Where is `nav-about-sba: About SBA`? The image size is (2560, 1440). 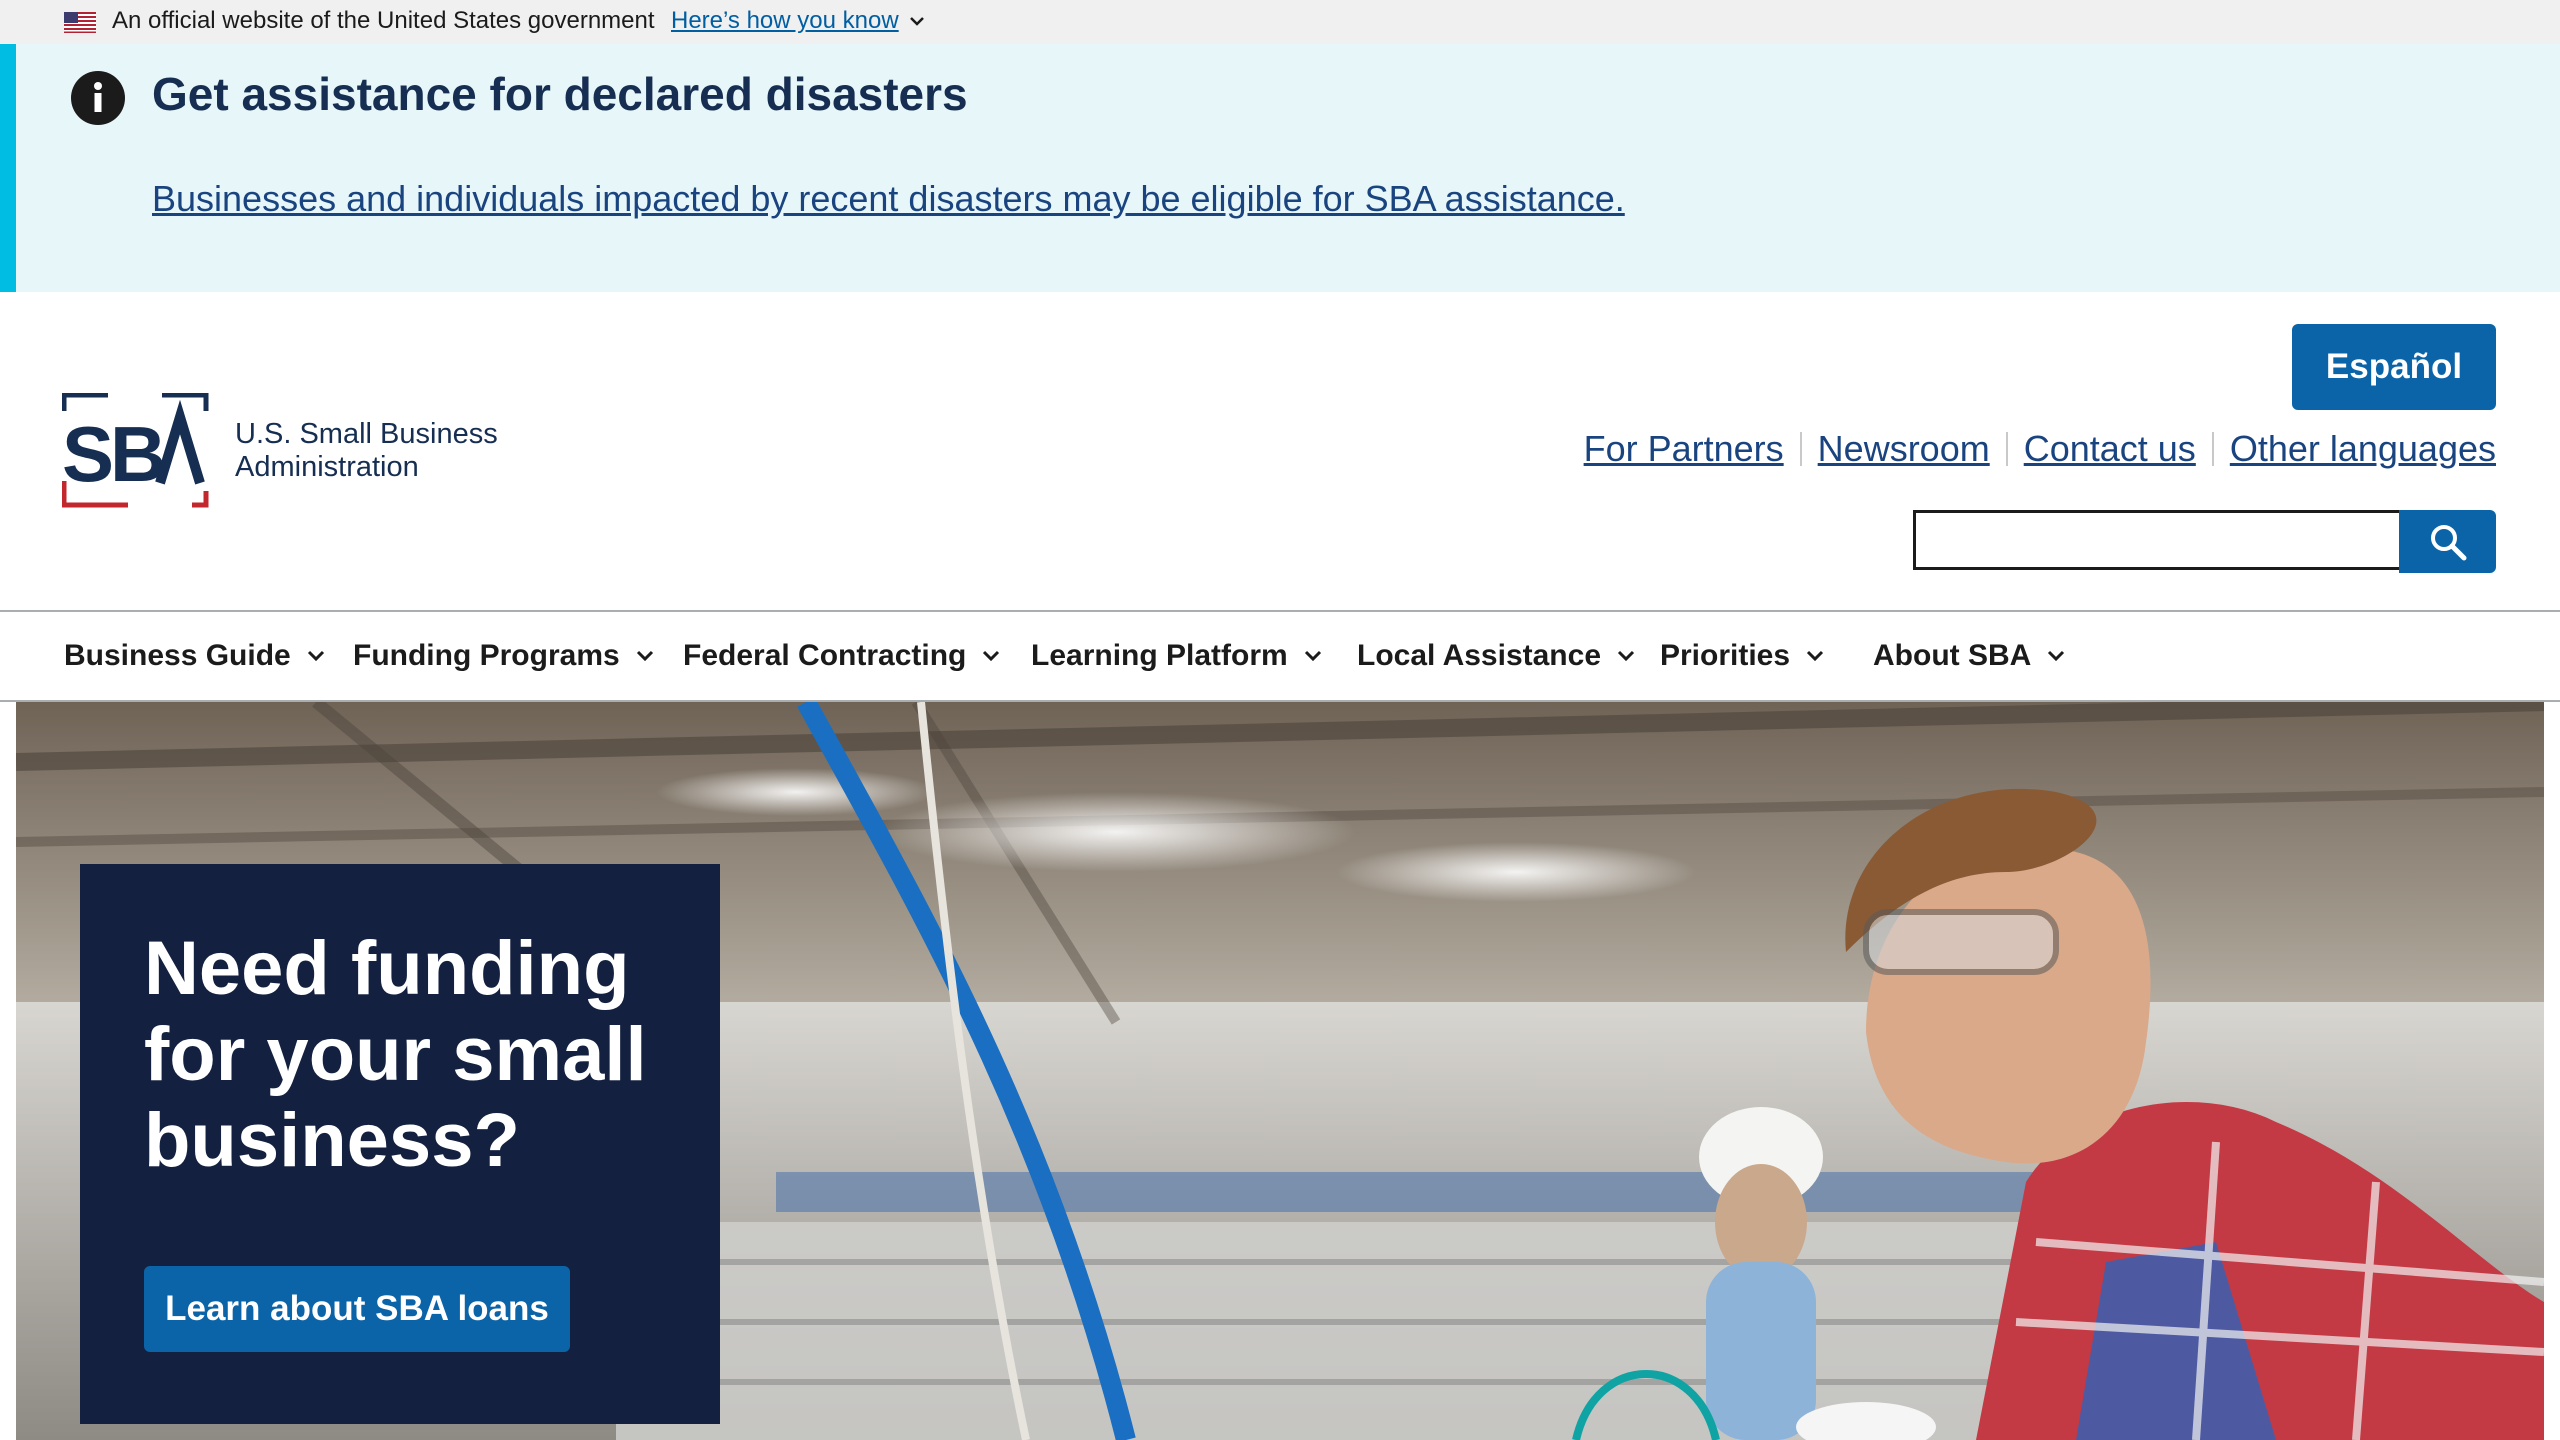 nav-about-sba: About SBA is located at coordinates (1969, 656).